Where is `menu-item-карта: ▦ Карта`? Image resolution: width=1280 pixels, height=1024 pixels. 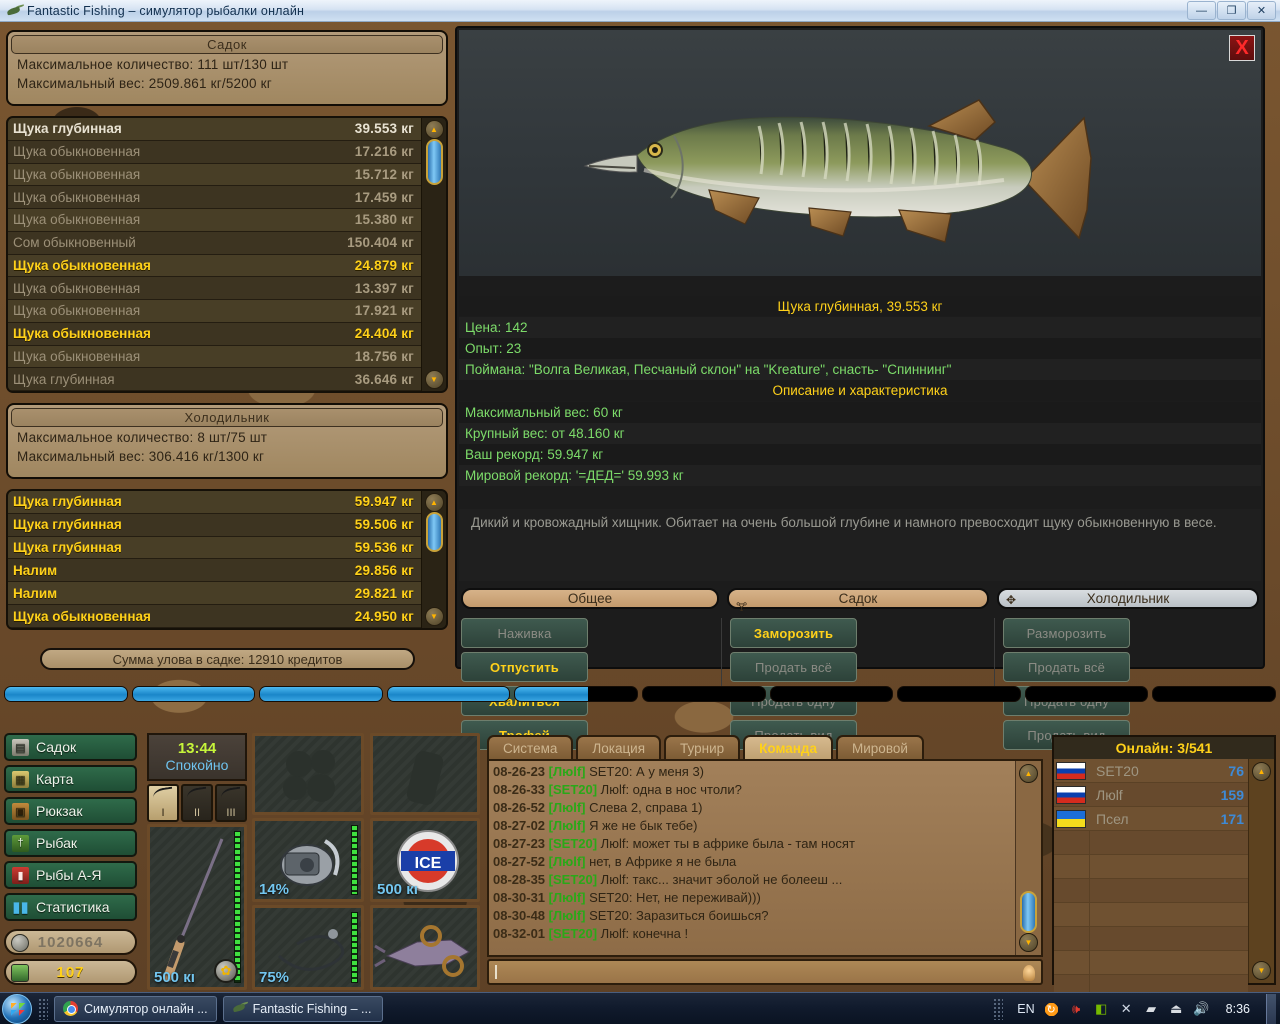
menu-item-карта: ▦ Карта is located at coordinates (70, 779).